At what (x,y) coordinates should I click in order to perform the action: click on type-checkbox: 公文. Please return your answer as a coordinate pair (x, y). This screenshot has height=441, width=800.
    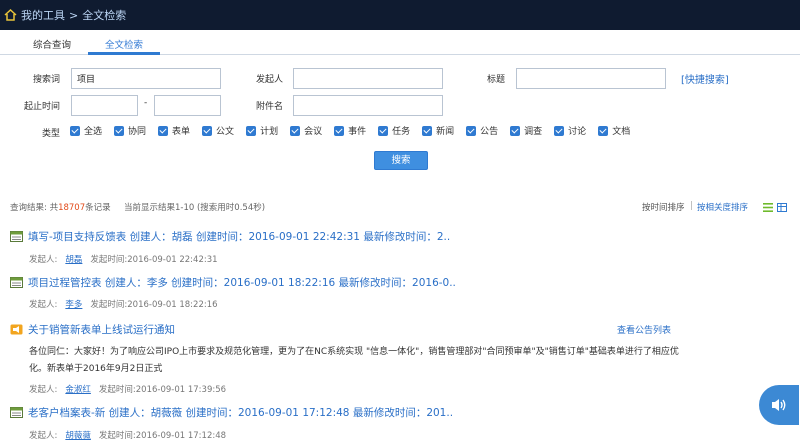
    Looking at the image, I should click on (218, 130).